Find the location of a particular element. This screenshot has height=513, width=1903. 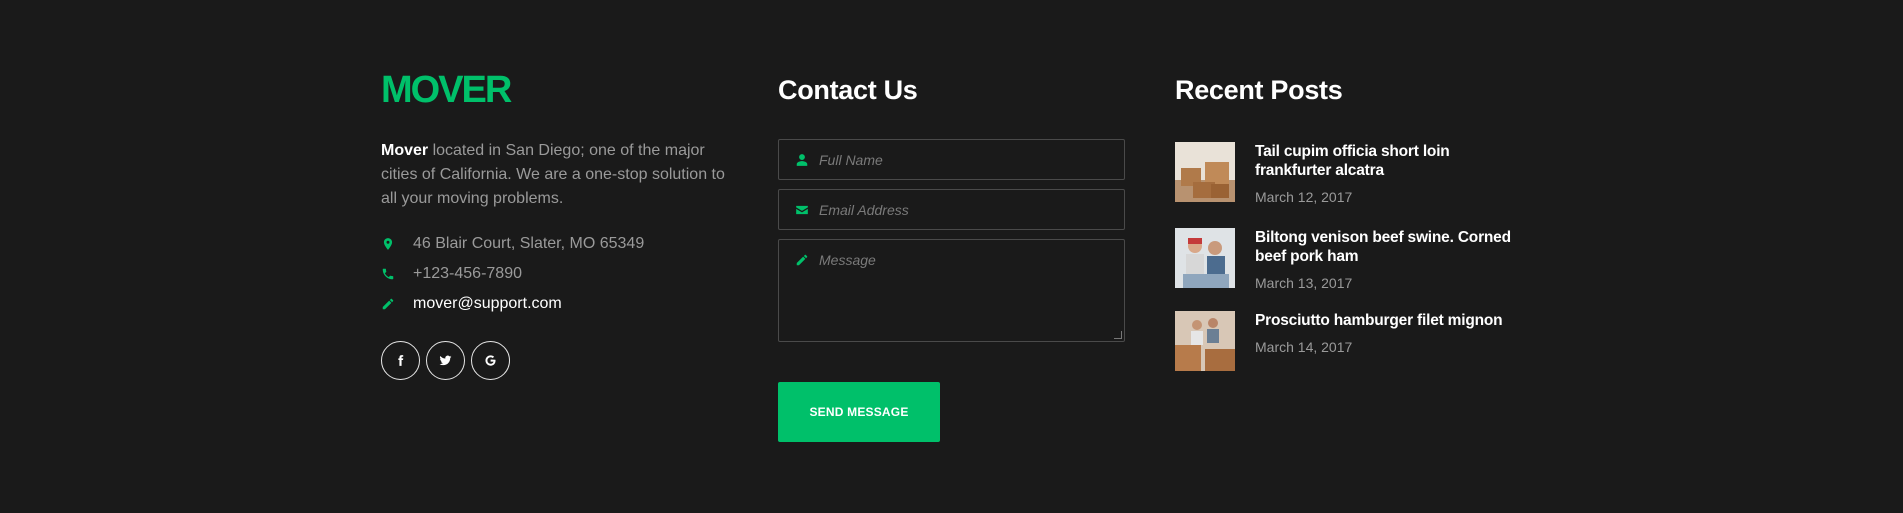

full-name-input is located at coordinates (951, 159).